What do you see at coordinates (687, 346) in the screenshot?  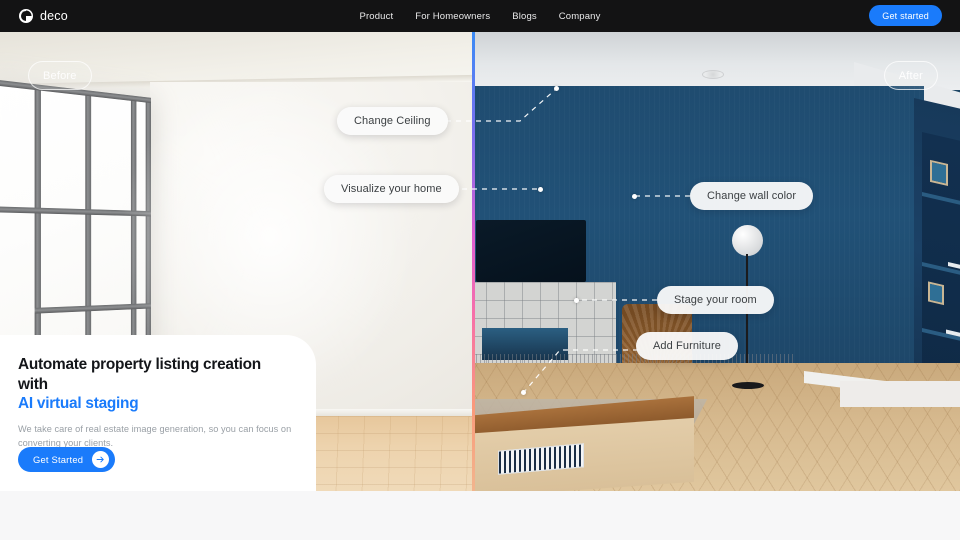 I see `pill-add-furniture: Add Furniture` at bounding box center [687, 346].